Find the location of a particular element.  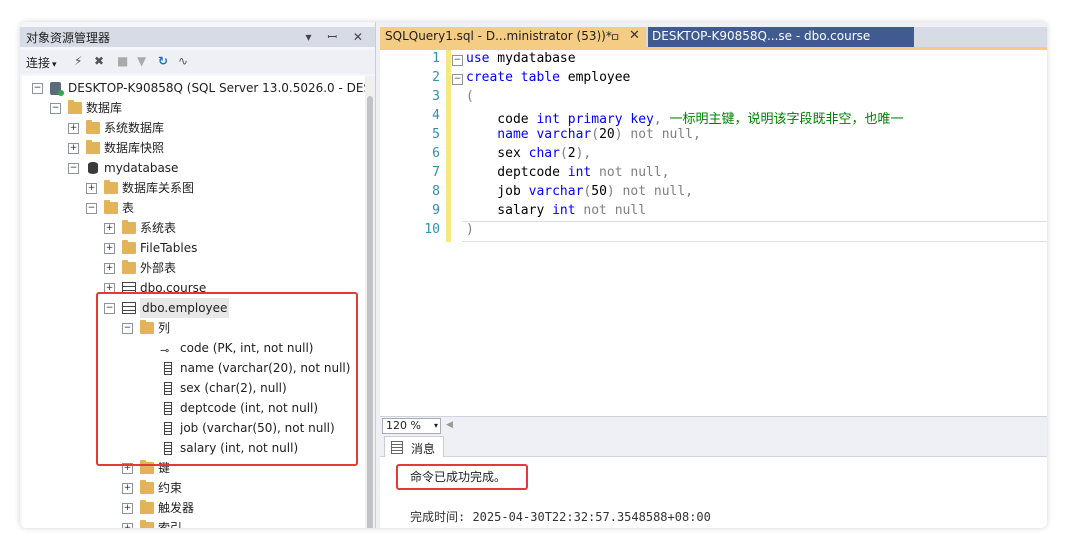

system-databases-label: 系统数据库 is located at coordinates (134, 128).